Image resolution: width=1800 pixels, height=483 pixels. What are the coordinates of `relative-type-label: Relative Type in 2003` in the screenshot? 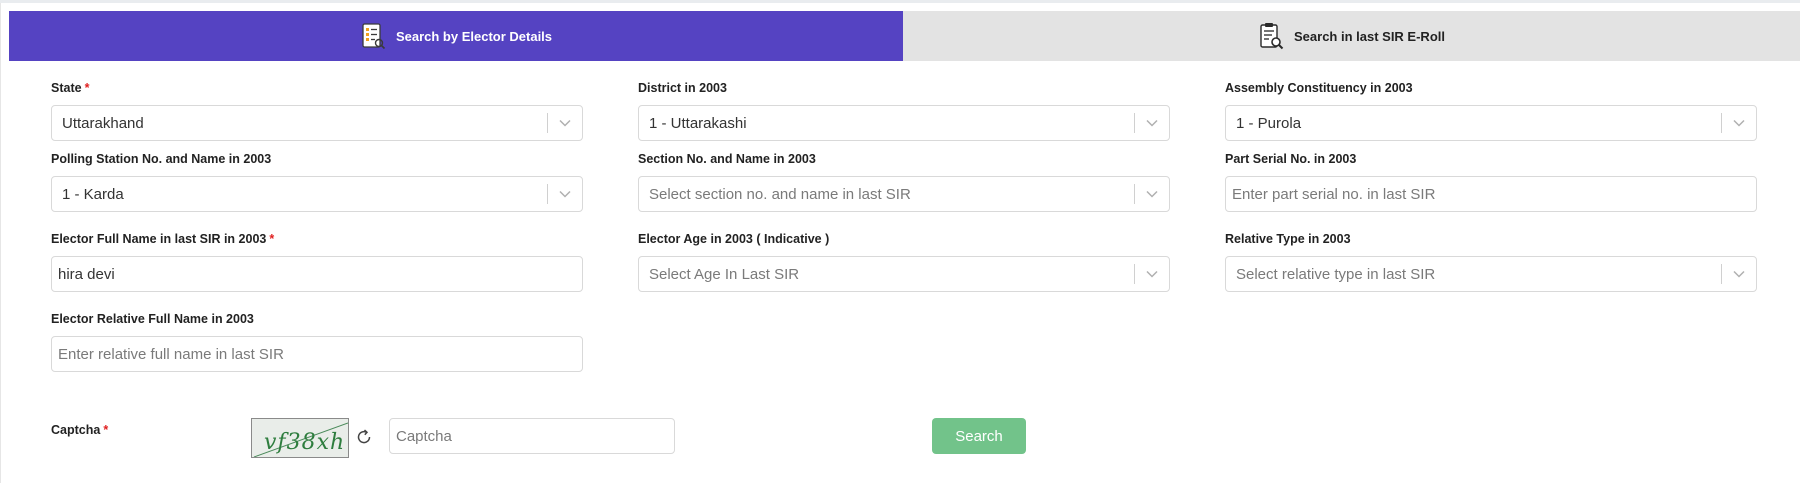 It's located at (1288, 239).